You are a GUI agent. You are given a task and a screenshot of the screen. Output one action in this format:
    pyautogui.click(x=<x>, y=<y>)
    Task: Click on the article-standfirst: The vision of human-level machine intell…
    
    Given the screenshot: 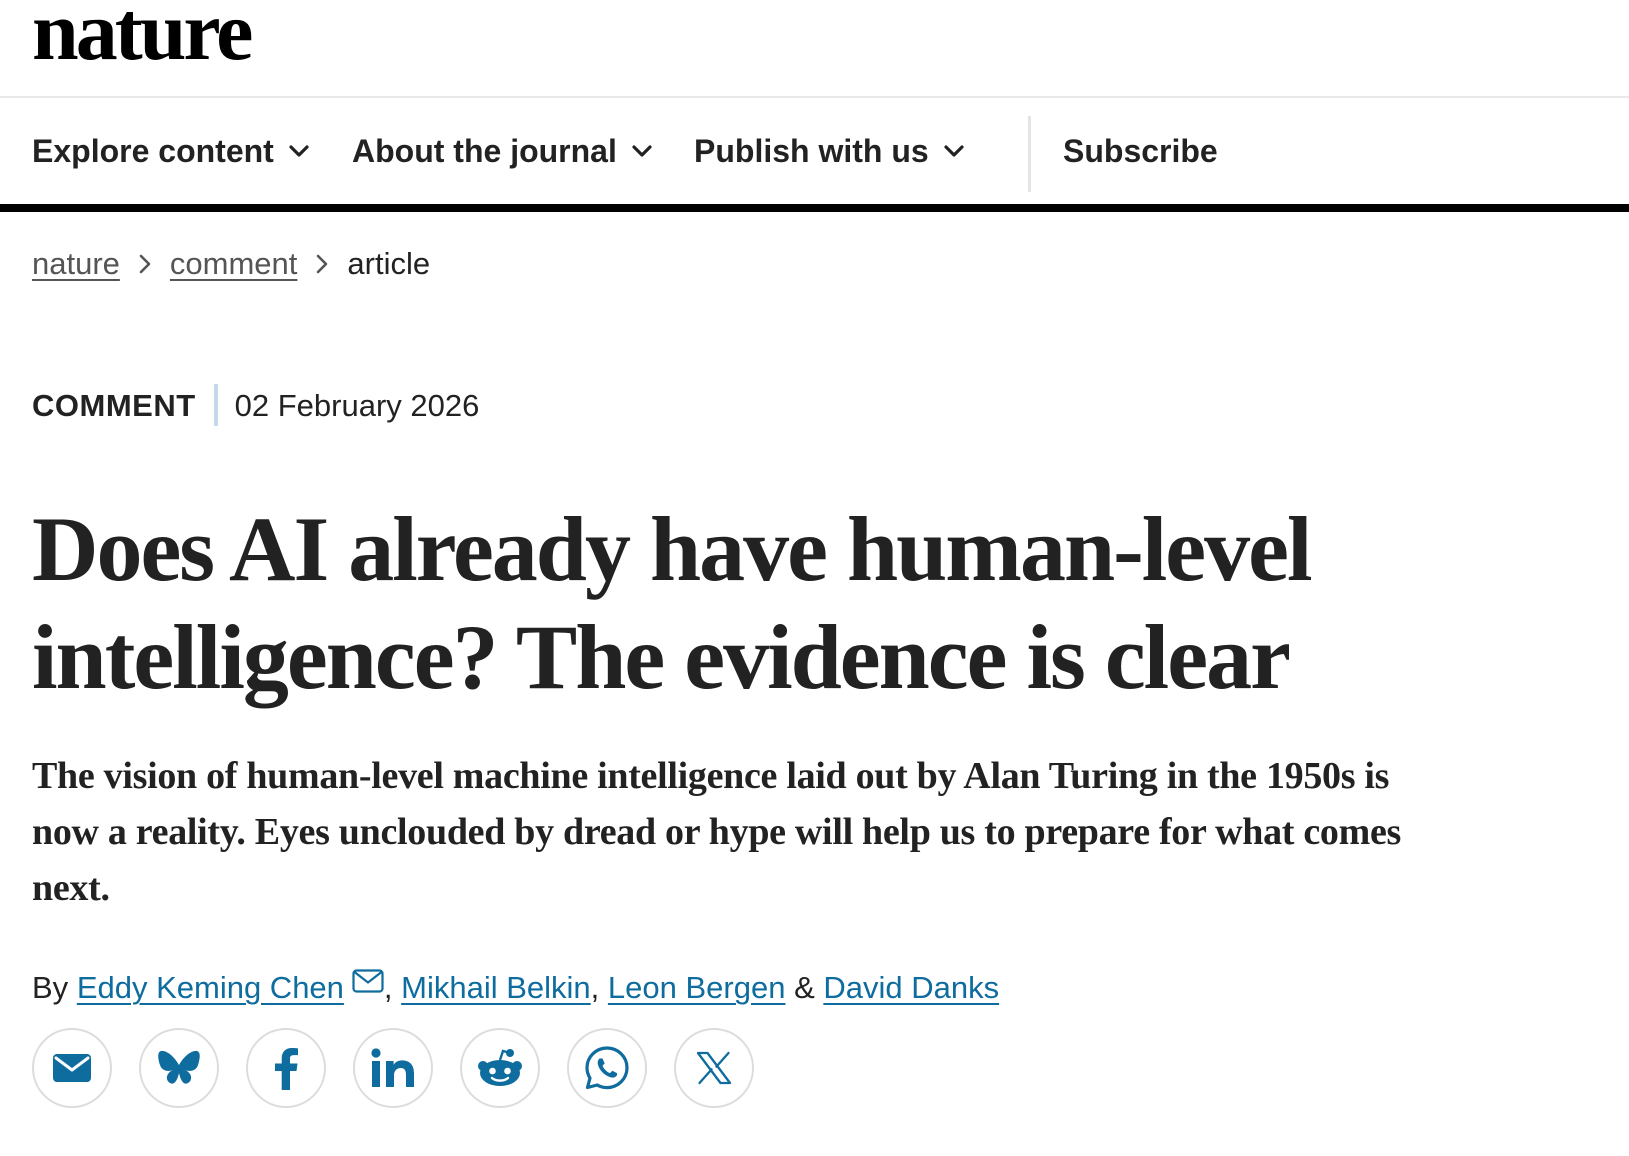 What is the action you would take?
    pyautogui.click(x=716, y=832)
    